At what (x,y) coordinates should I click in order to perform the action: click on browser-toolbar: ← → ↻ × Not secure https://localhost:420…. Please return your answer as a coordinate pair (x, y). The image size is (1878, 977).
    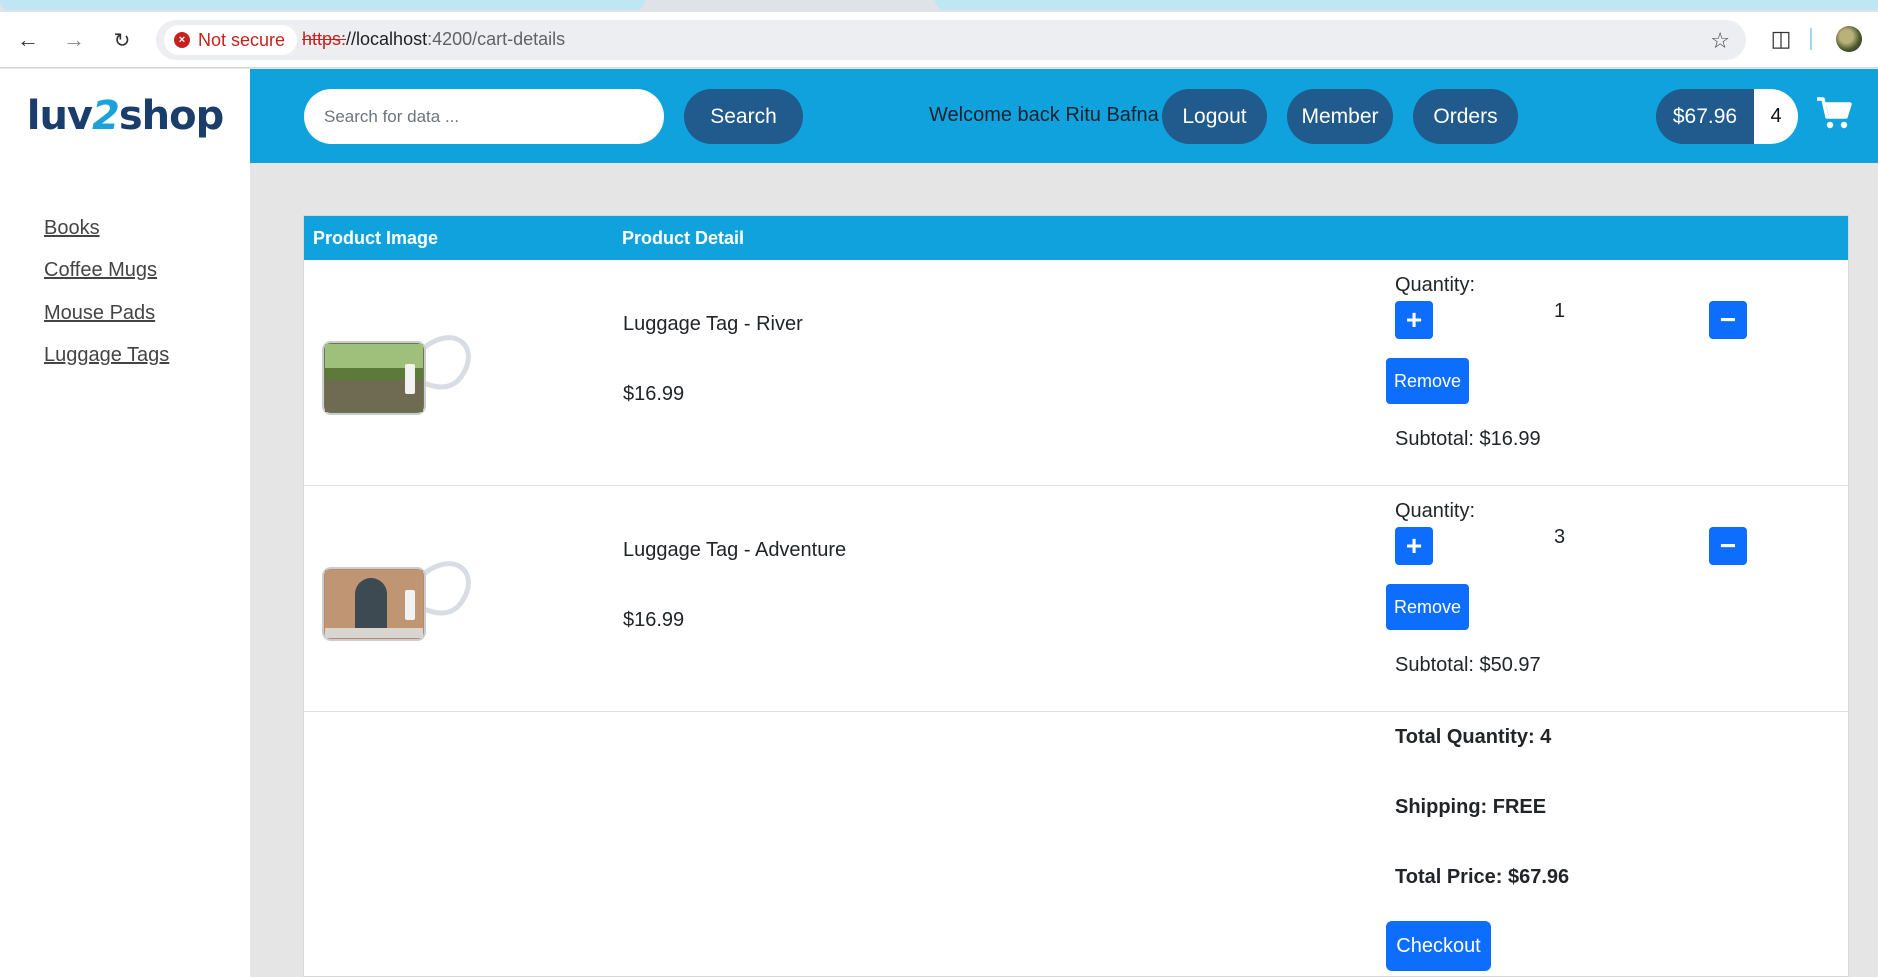
    Looking at the image, I should click on (939, 40).